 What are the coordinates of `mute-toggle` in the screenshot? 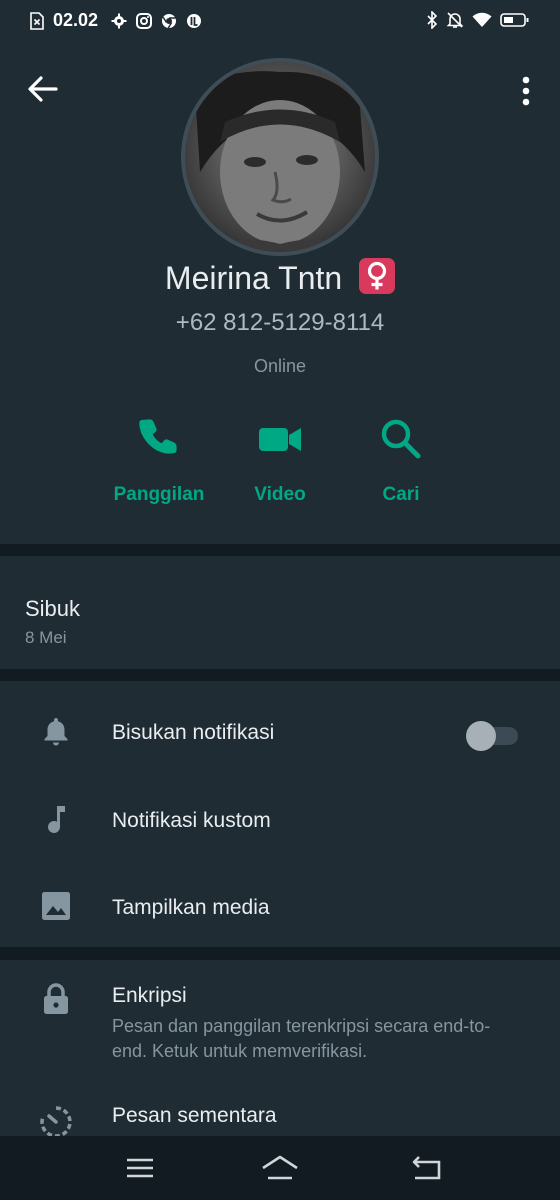 It's located at (492, 736).